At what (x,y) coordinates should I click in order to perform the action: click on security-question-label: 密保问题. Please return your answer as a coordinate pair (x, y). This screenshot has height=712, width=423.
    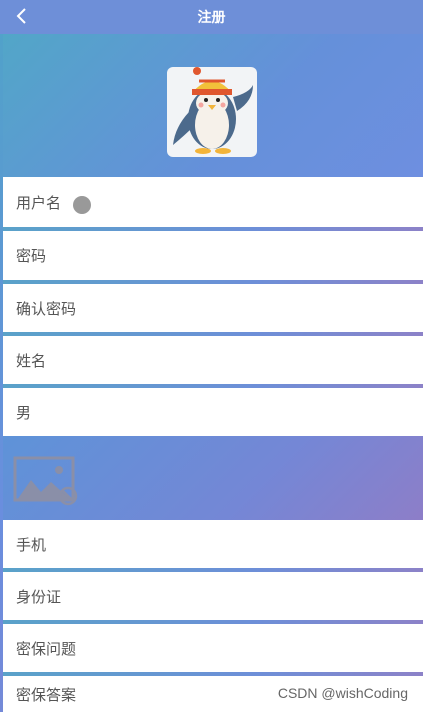
    Looking at the image, I should click on (46, 648).